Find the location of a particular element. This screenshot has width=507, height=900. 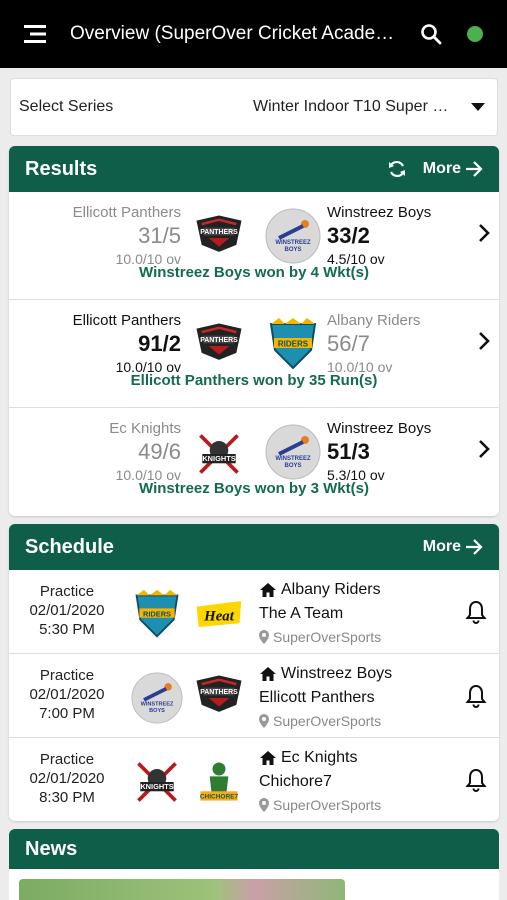

news-image is located at coordinates (182, 889).